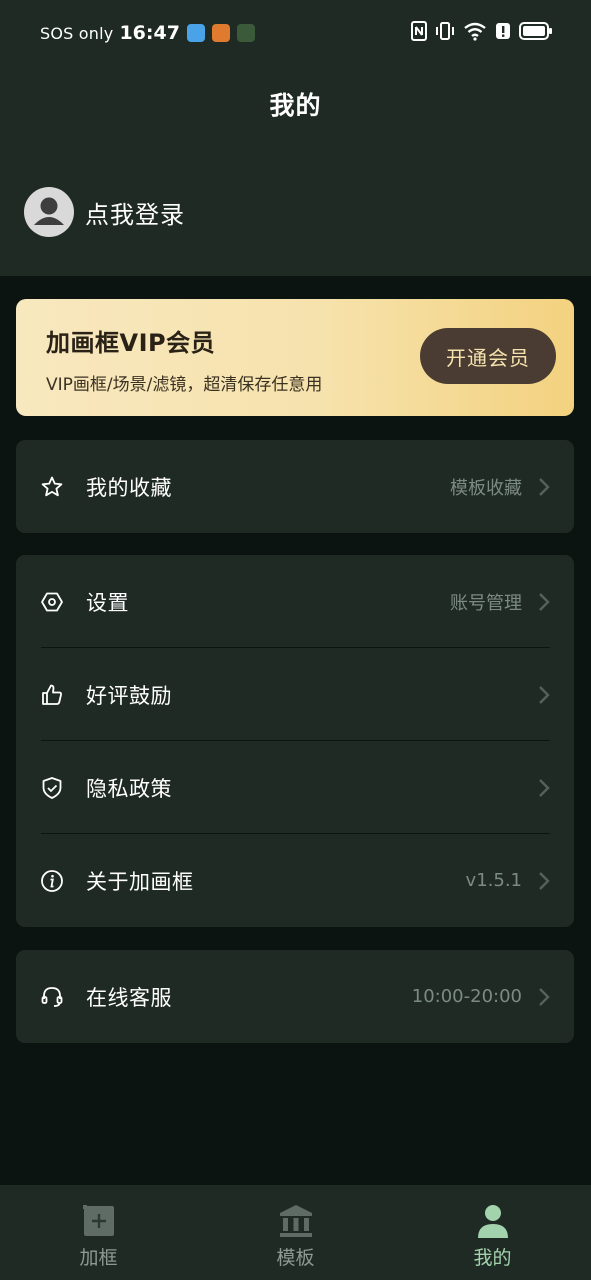 This screenshot has height=1280, width=591. I want to click on profile-icon, so click(492, 1221).